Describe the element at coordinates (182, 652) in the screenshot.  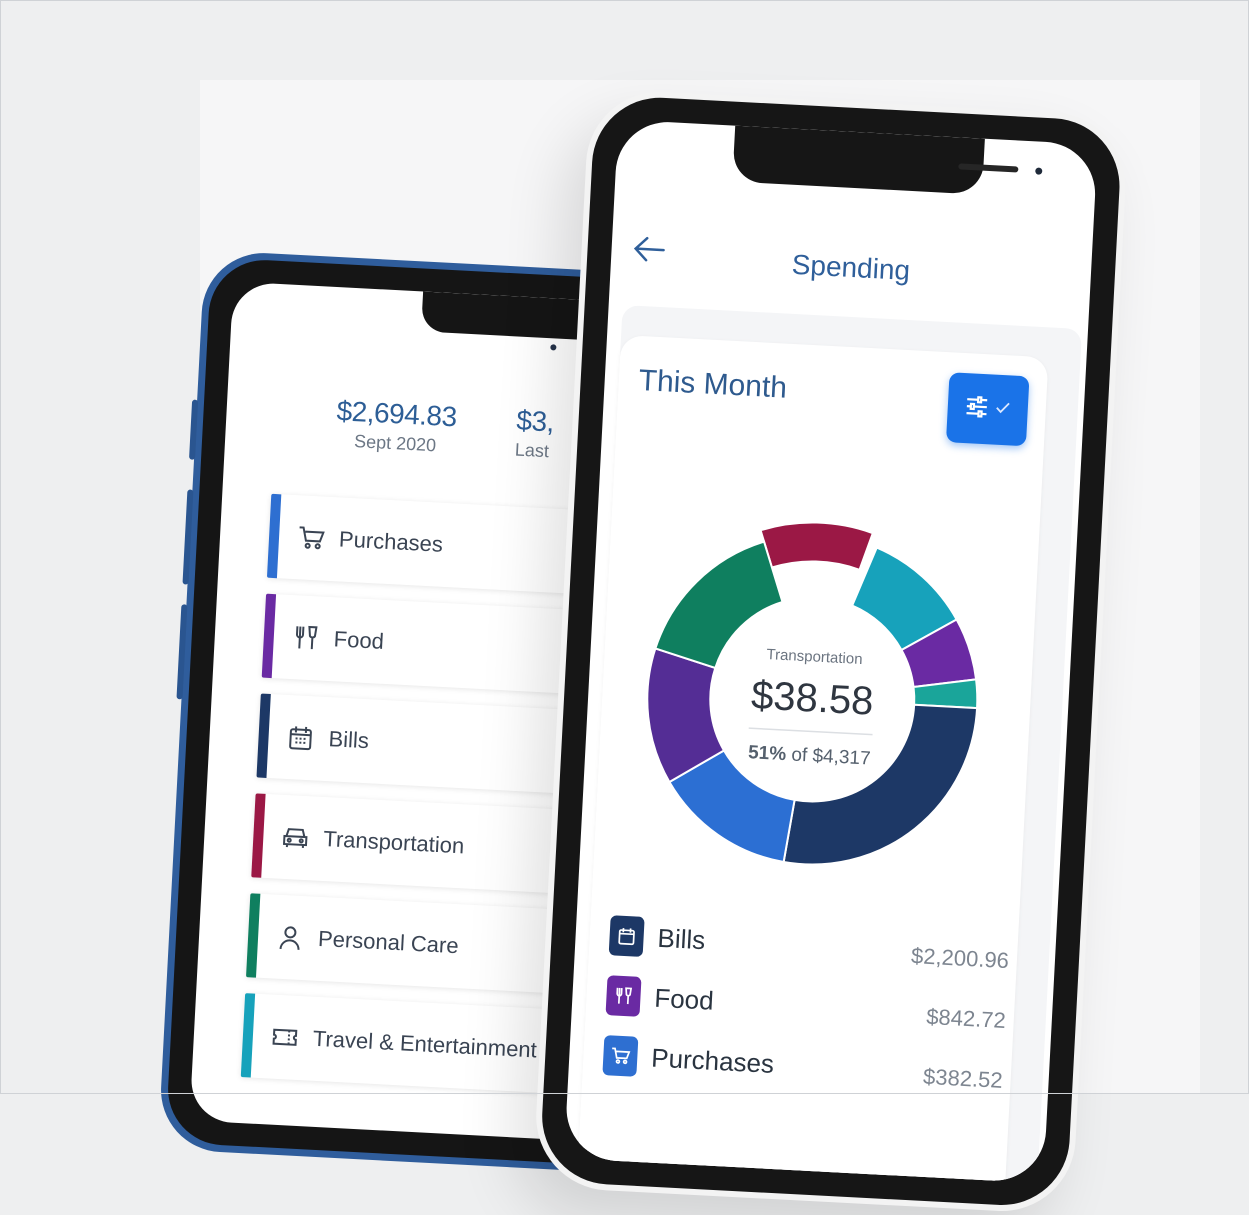
I see `volume-down-button` at that location.